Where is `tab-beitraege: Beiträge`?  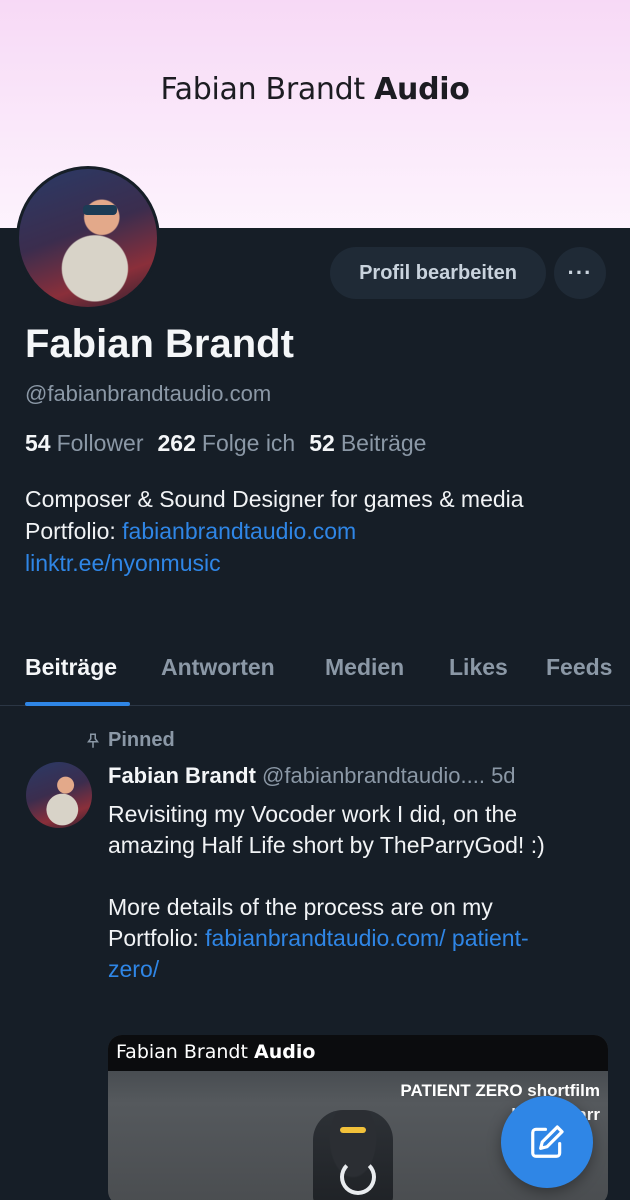 tab-beitraege: Beiträge is located at coordinates (71, 667).